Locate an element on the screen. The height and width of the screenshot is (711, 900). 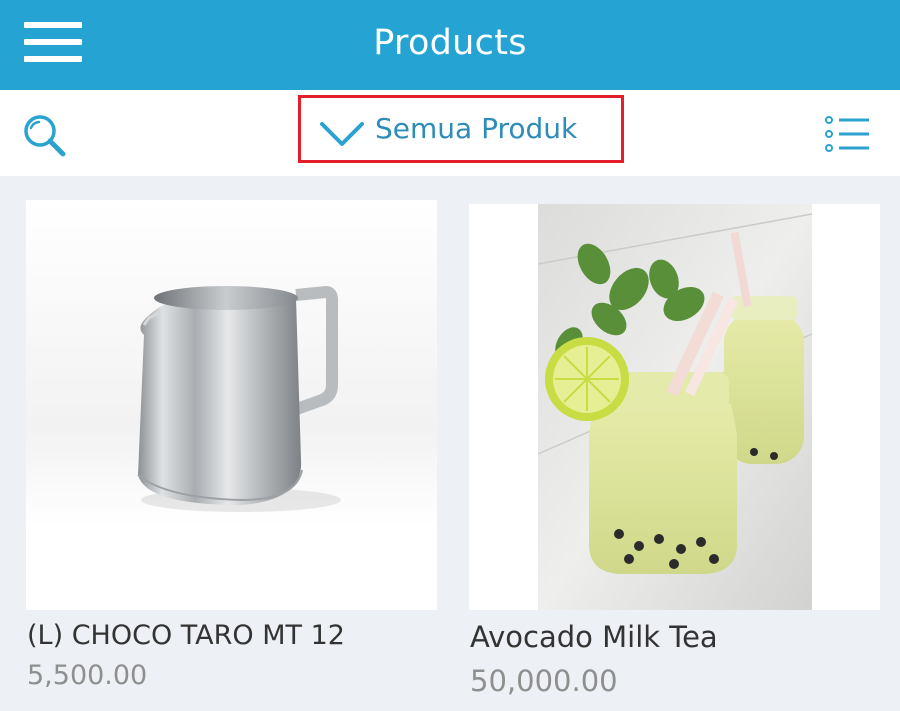
product-price: 5,500.00 is located at coordinates (87, 675).